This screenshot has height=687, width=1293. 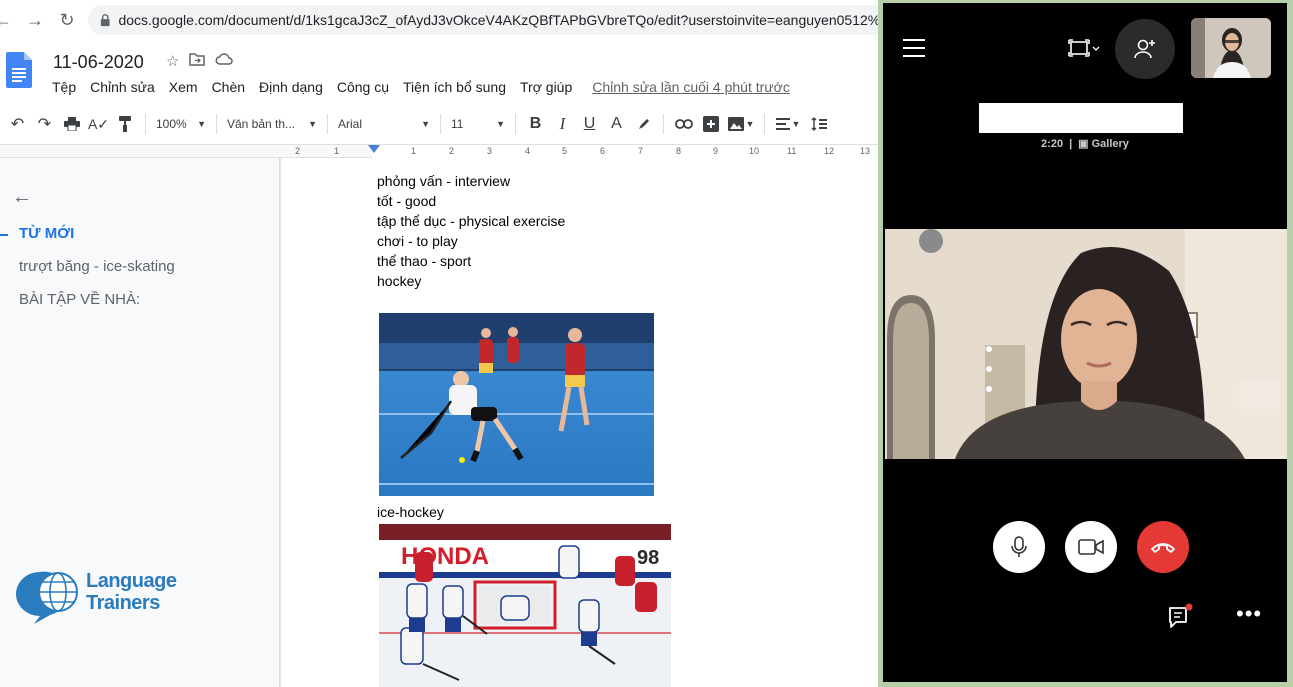 I want to click on google-docs-logo-icon, so click(x=19, y=70).